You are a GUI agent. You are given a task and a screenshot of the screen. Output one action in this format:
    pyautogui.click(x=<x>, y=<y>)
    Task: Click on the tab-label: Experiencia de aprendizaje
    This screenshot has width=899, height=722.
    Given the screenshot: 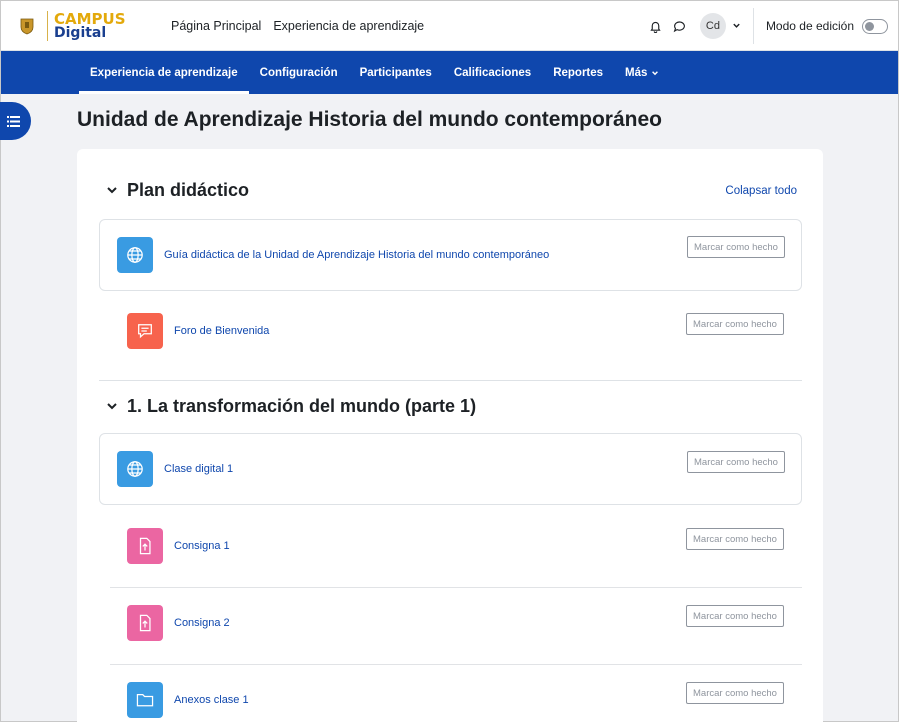 What is the action you would take?
    pyautogui.click(x=164, y=72)
    